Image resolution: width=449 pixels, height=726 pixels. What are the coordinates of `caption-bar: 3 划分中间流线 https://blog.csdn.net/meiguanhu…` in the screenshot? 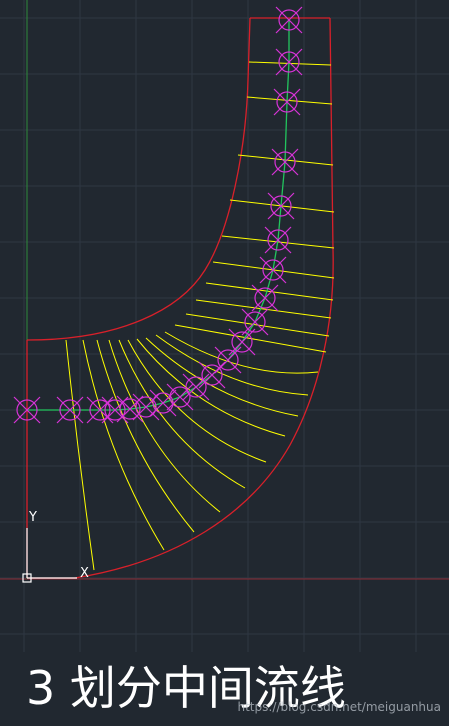 It's located at (224, 689).